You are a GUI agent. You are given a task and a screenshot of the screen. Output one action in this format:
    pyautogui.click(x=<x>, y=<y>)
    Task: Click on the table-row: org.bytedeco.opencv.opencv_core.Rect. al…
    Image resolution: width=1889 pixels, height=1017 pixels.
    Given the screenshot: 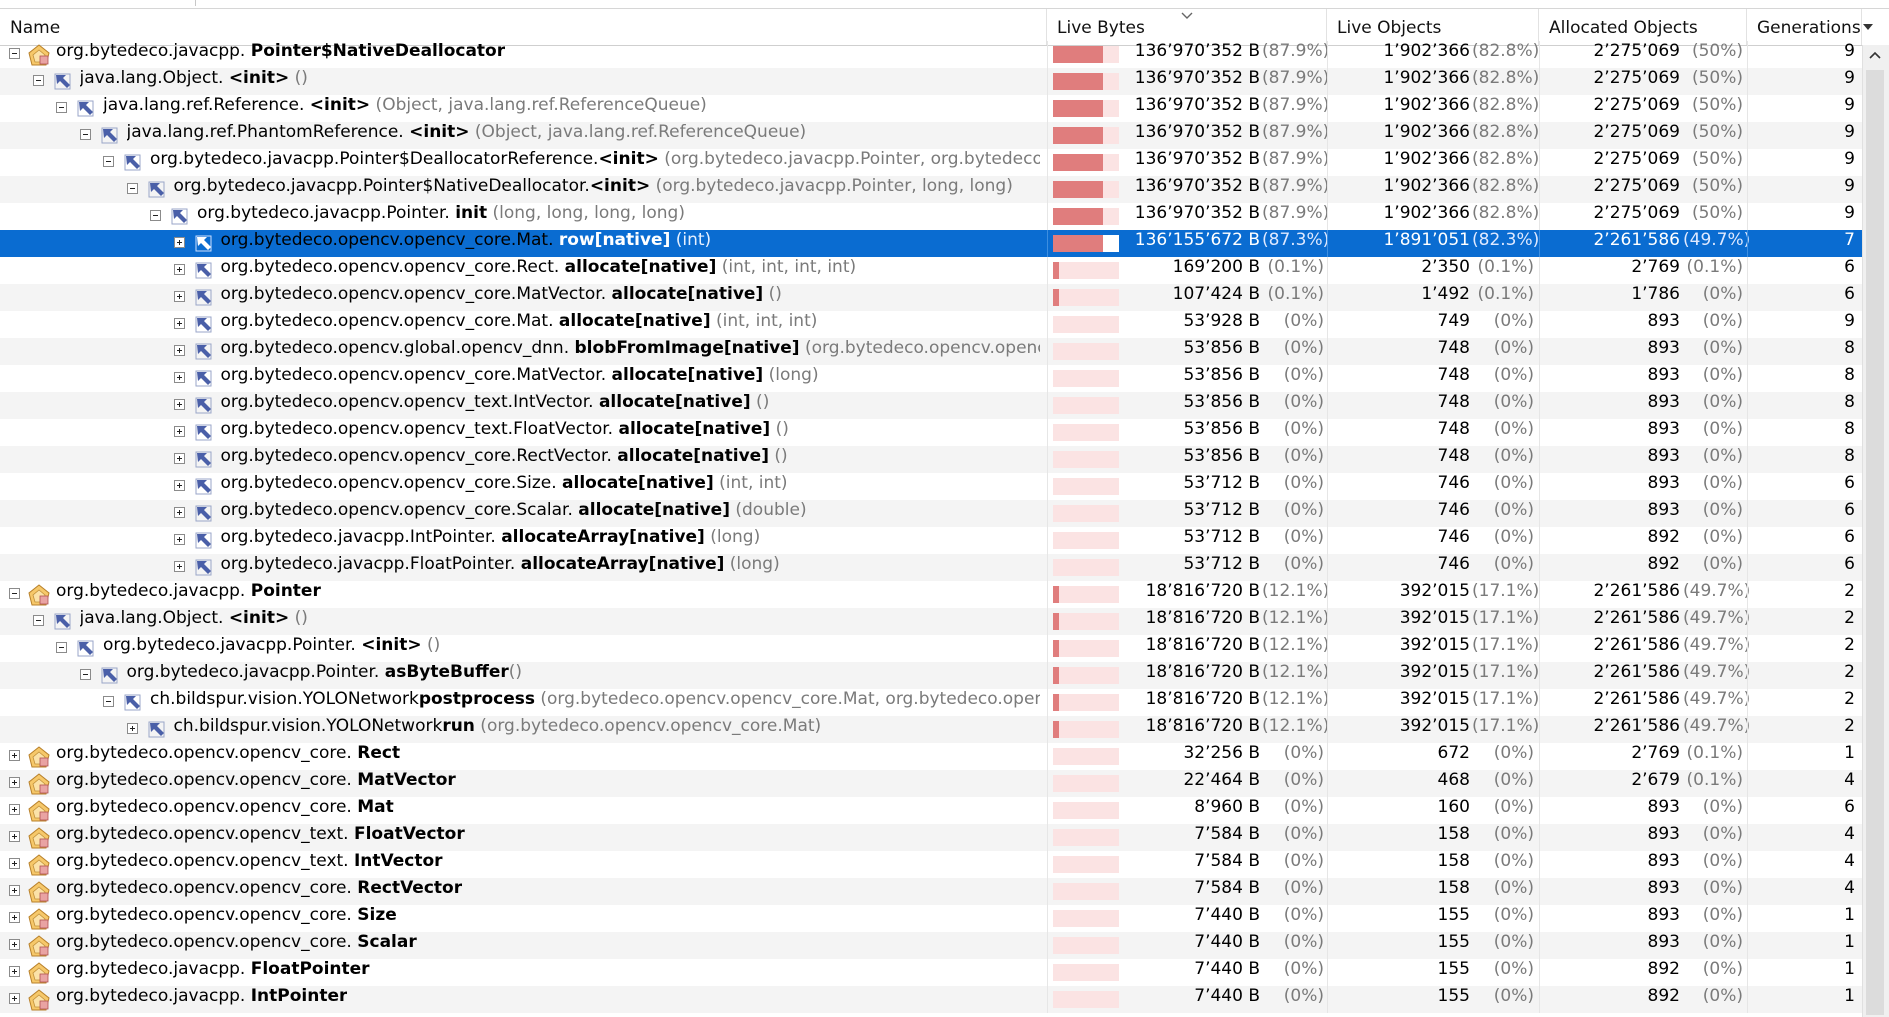 What is the action you would take?
    pyautogui.click(x=931, y=270)
    